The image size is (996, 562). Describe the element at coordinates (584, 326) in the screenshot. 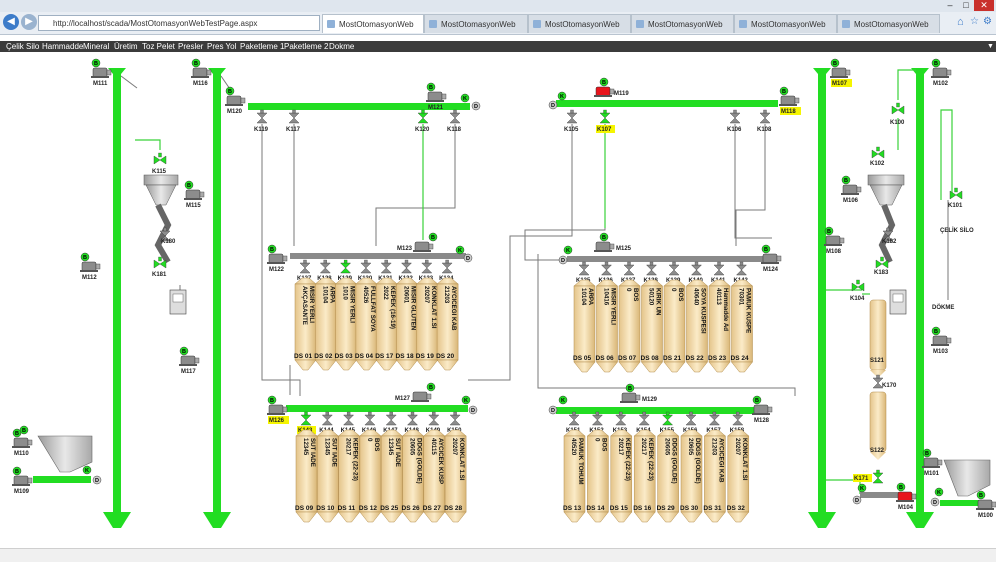

I see `silo-ds-05: 10104 ARPA DS 05` at that location.